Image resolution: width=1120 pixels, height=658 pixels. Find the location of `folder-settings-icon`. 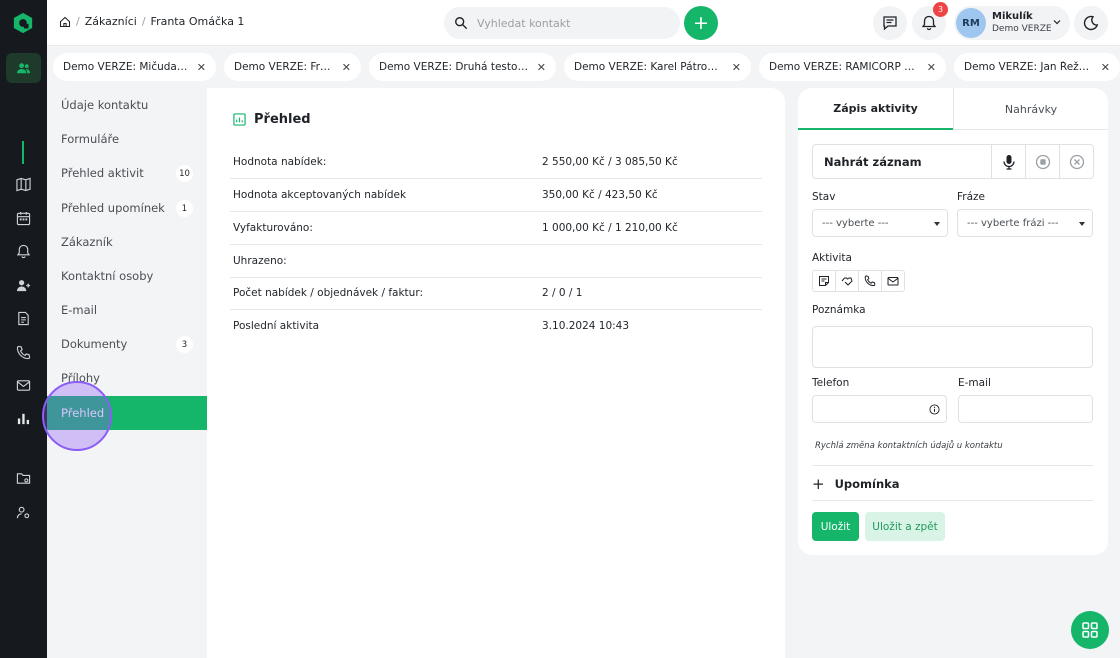

folder-settings-icon is located at coordinates (23, 478).